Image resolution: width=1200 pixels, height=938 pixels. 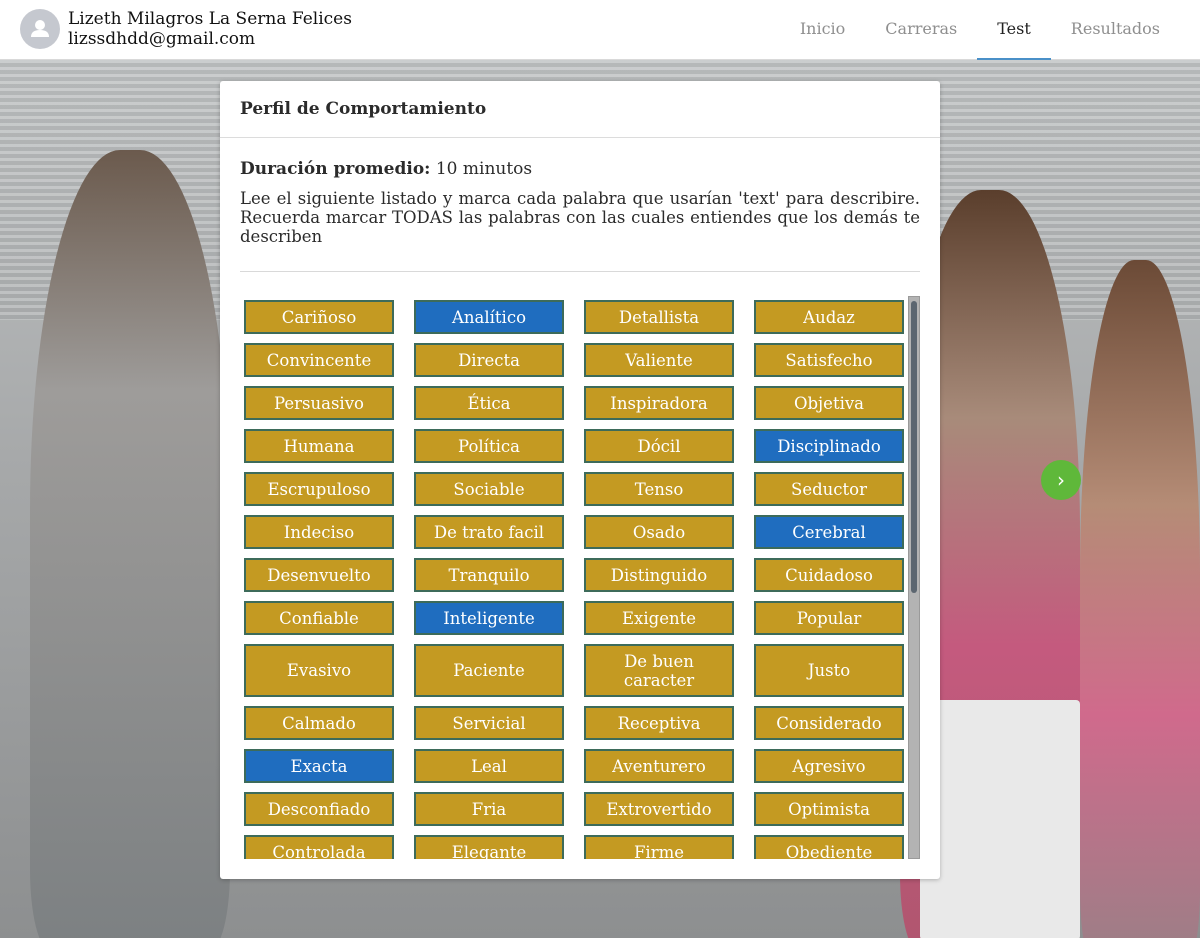 I want to click on card-header: Perfil de Comportamiento, so click(x=580, y=109).